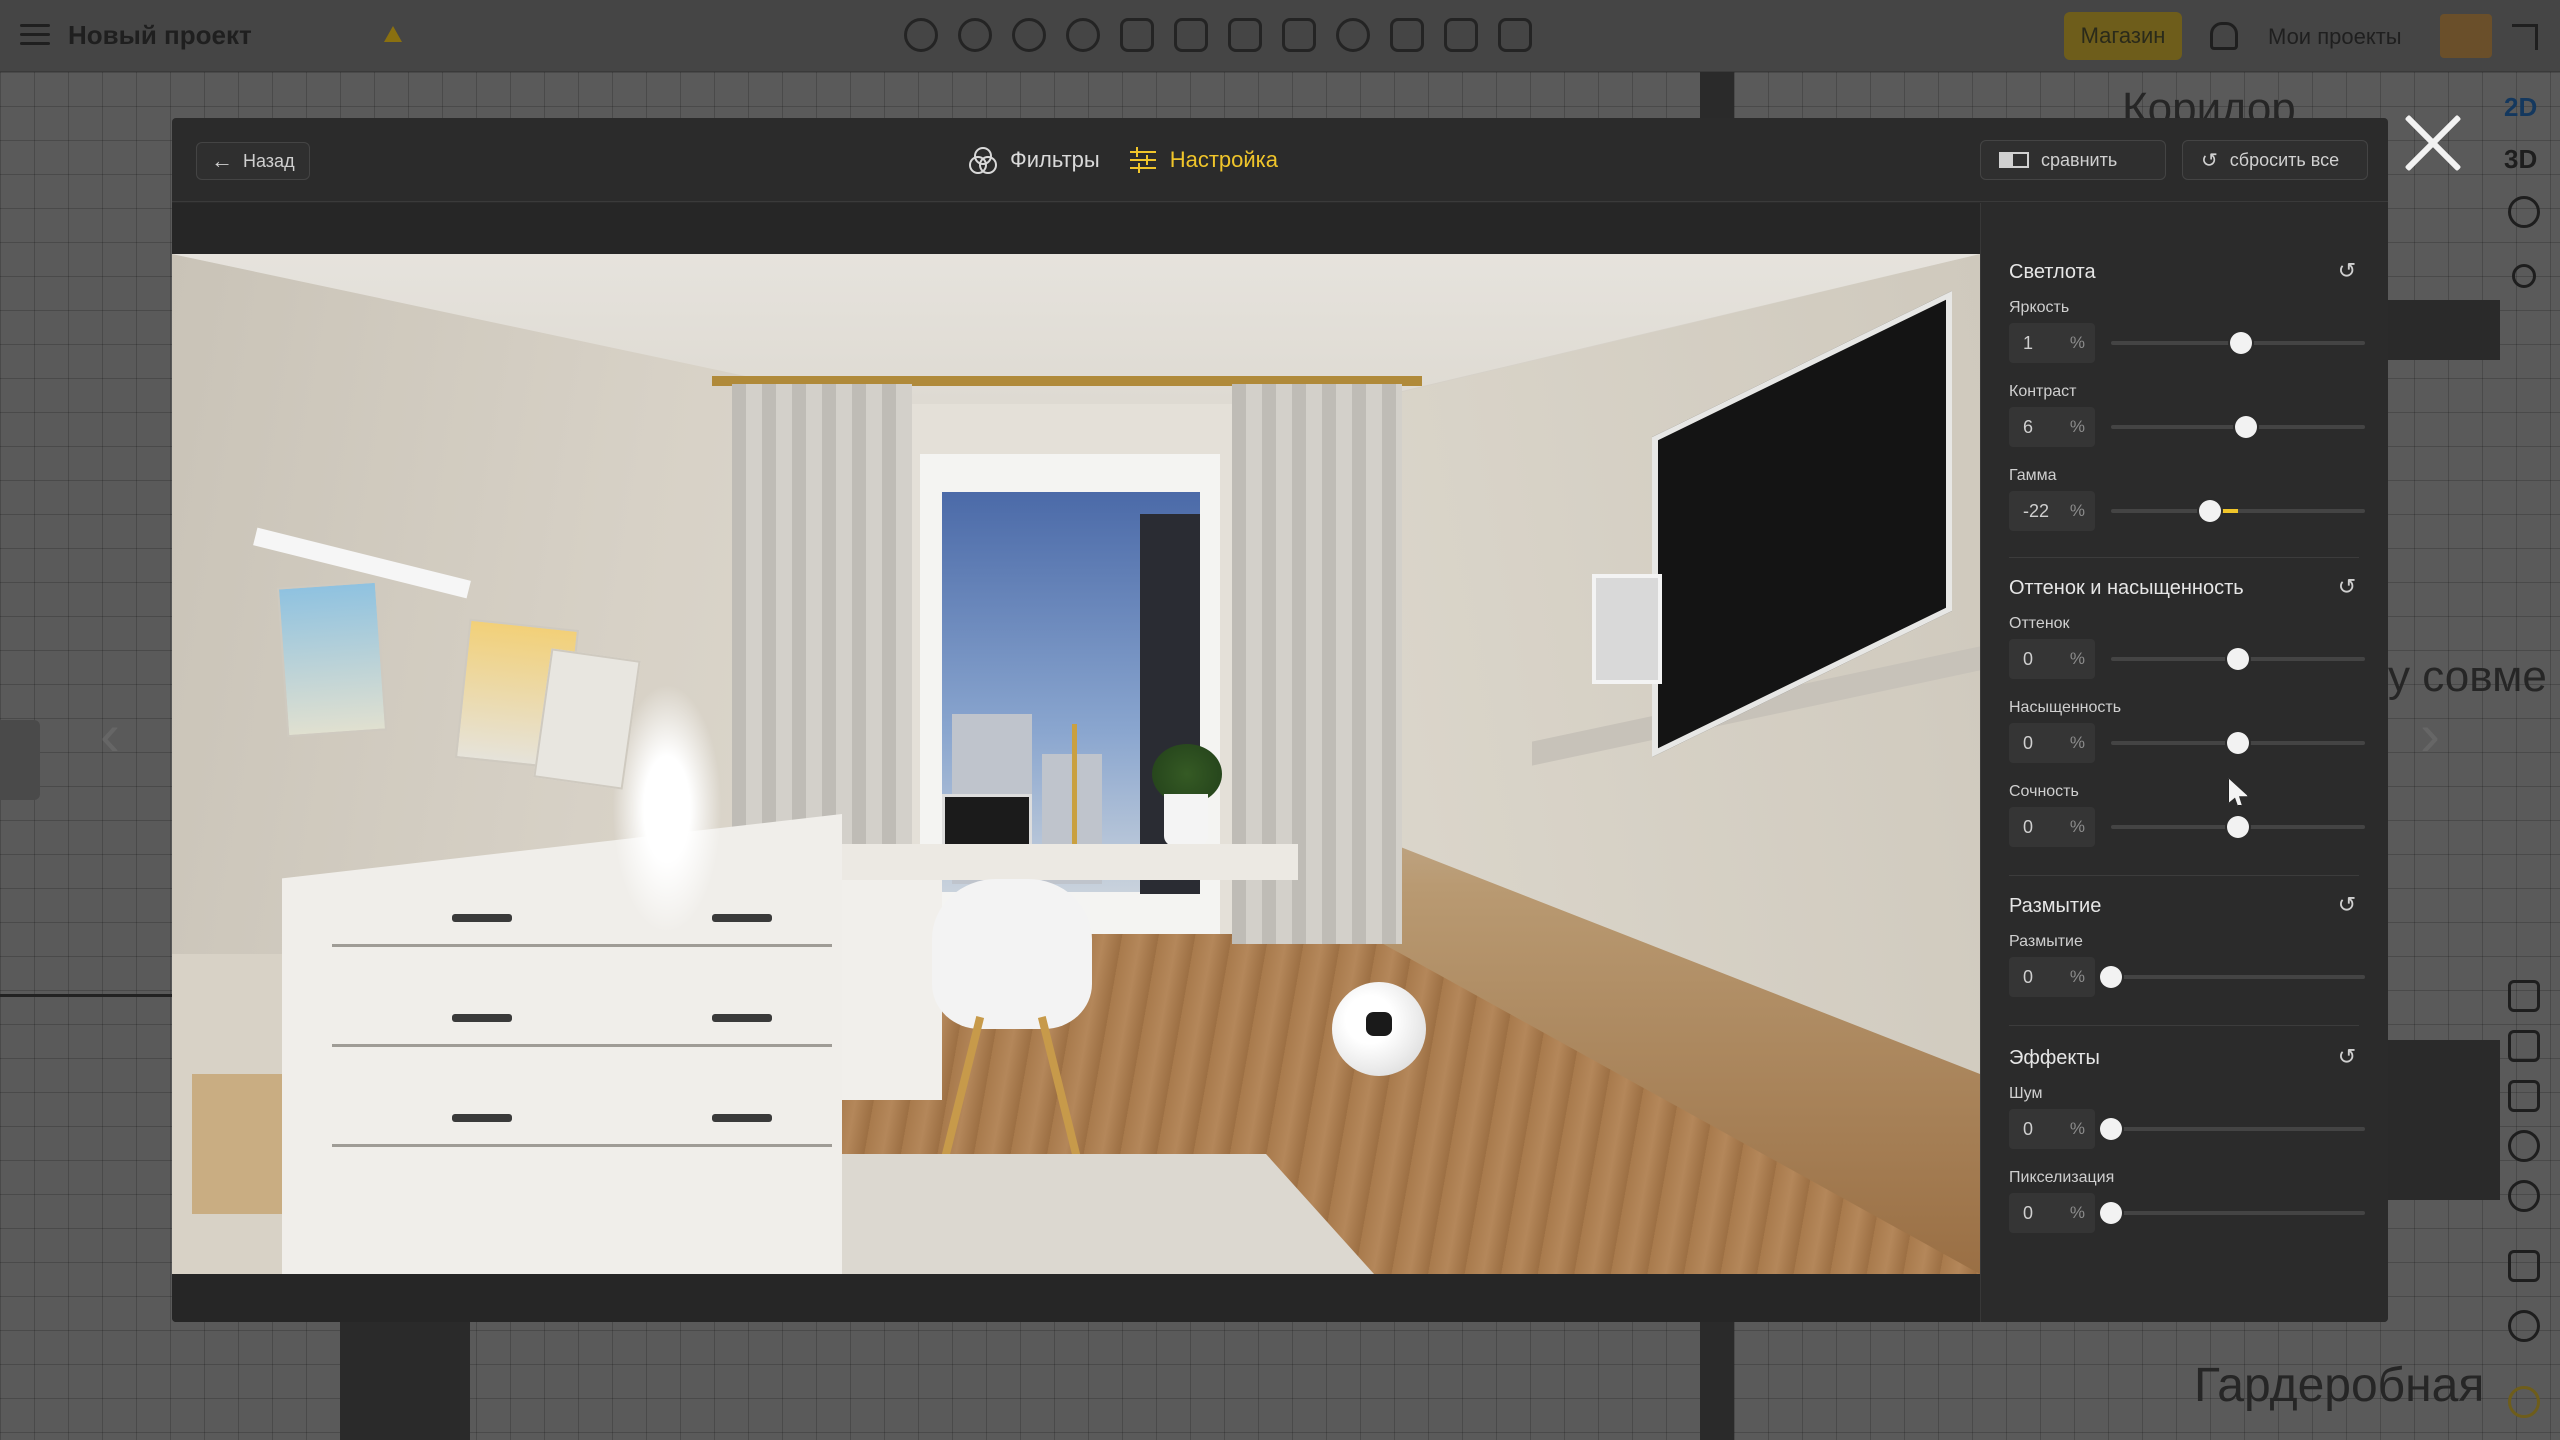  Describe the element at coordinates (2335, 37) in the screenshot. I see `my-projects-link: Мои проекты` at that location.